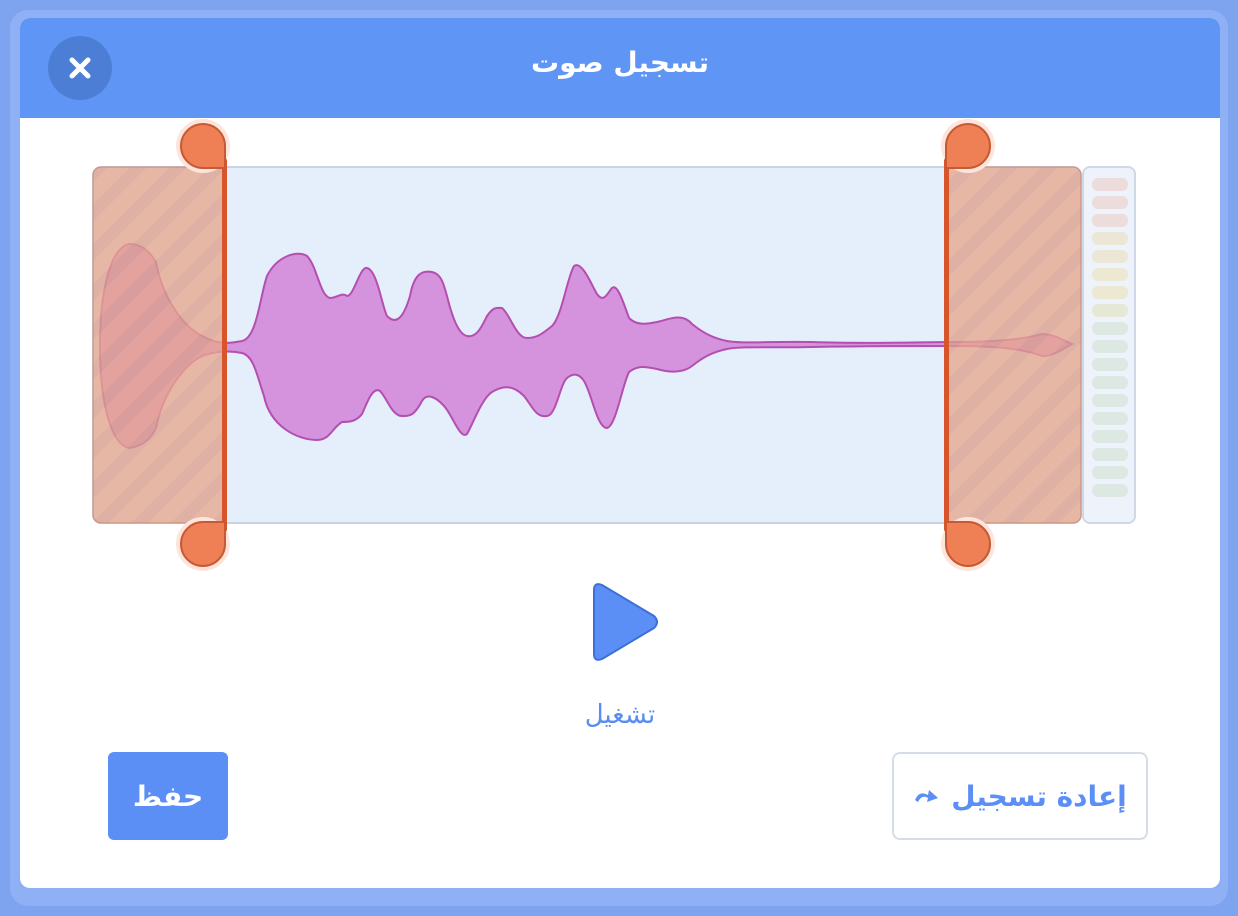 This screenshot has height=916, width=1238. I want to click on play-label: تشغيل, so click(620, 715).